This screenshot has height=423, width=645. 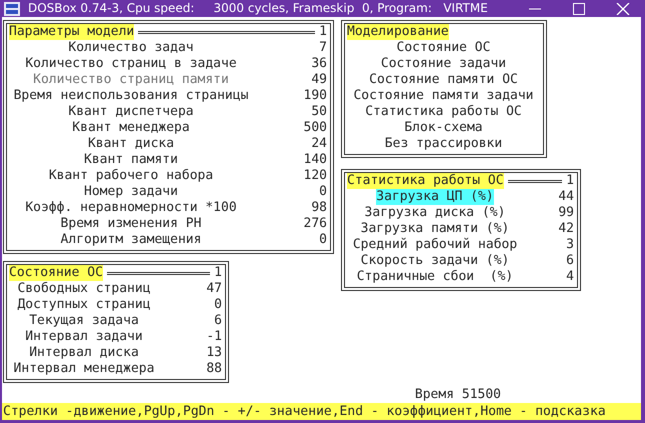 I want to click on state-value: 13, so click(x=213, y=353).